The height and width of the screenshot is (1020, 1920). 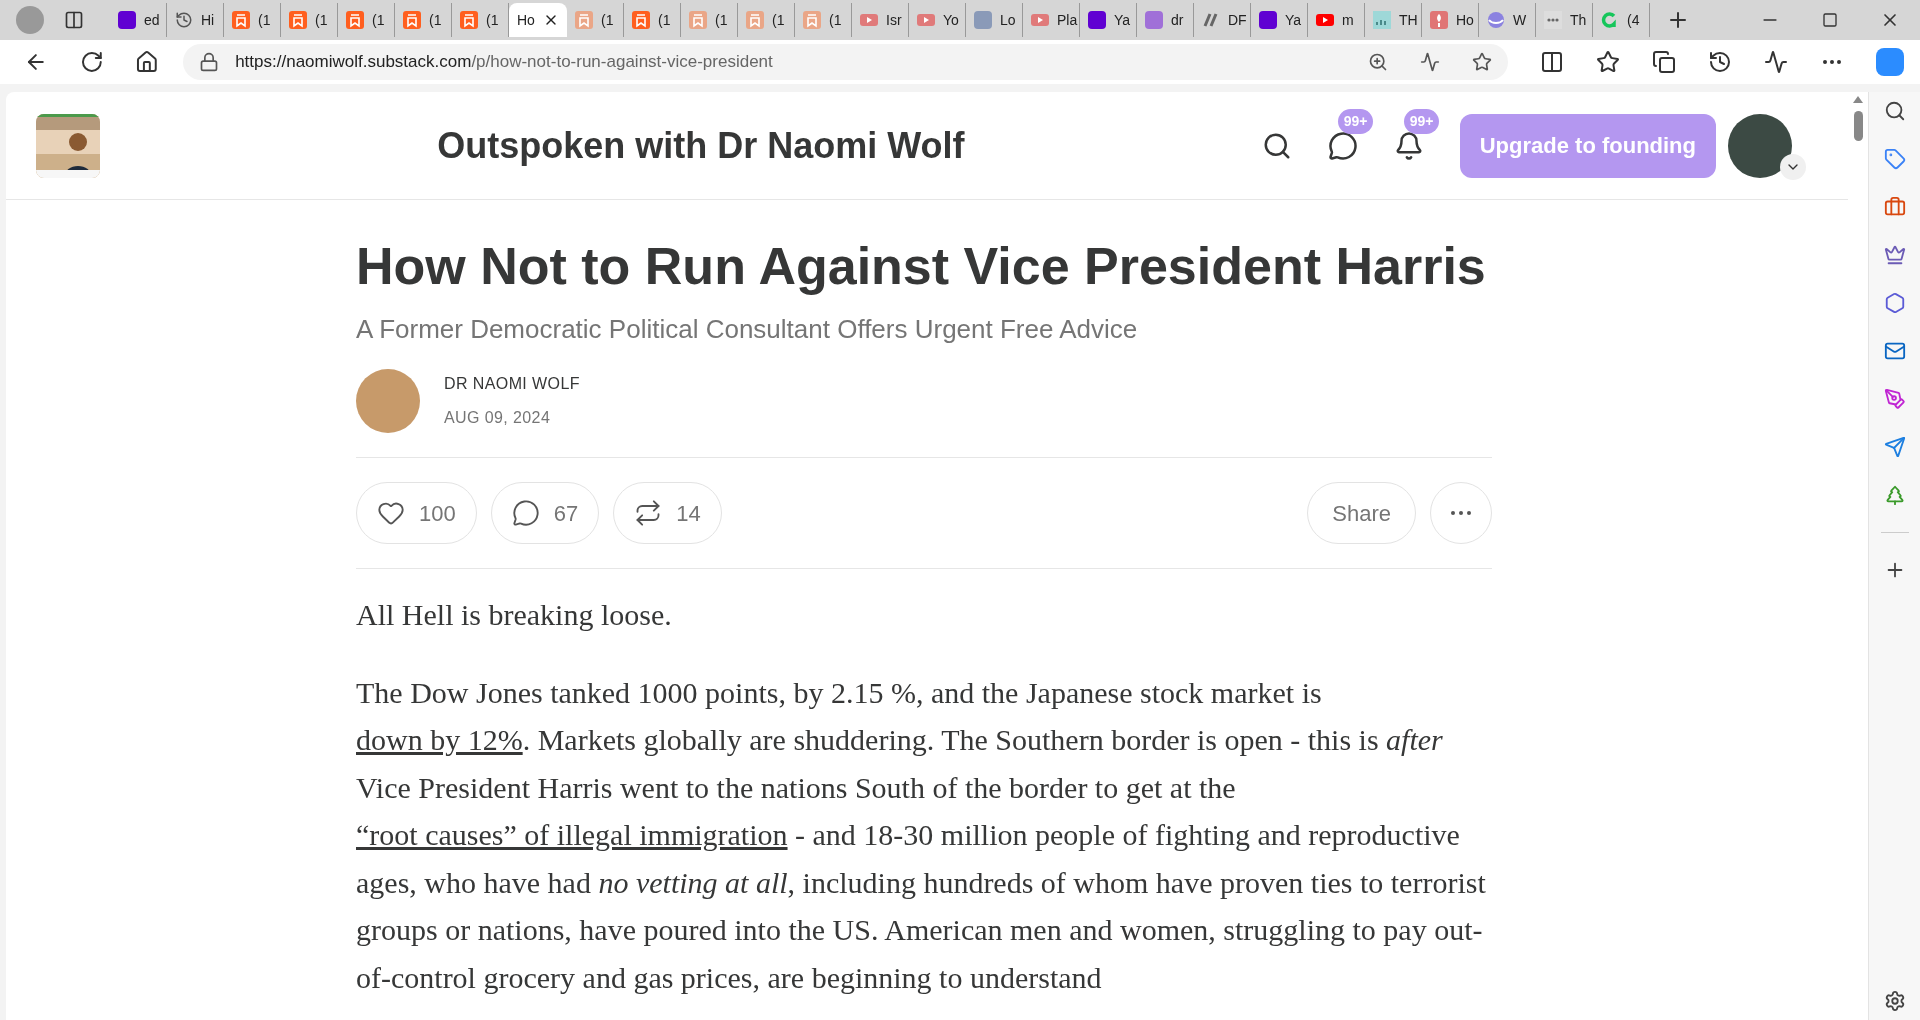 What do you see at coordinates (152, 20) in the screenshot?
I see `tab-title: ed` at bounding box center [152, 20].